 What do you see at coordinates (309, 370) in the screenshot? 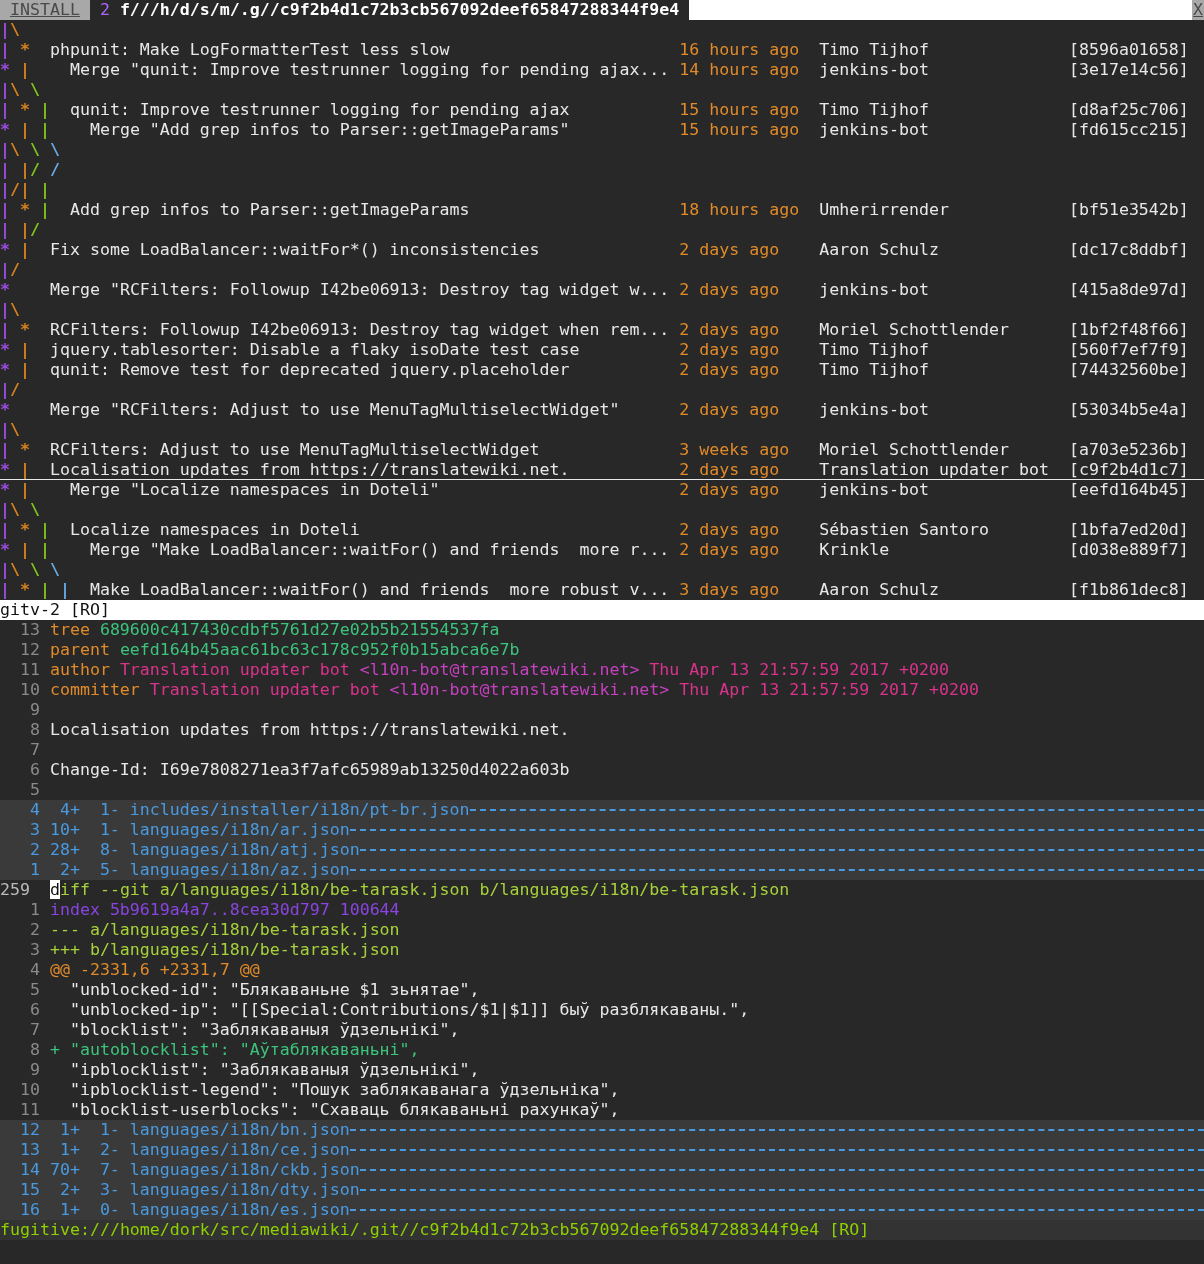
I see `commit-message: qunit: Remove test for deprecated jquery.placeholder` at bounding box center [309, 370].